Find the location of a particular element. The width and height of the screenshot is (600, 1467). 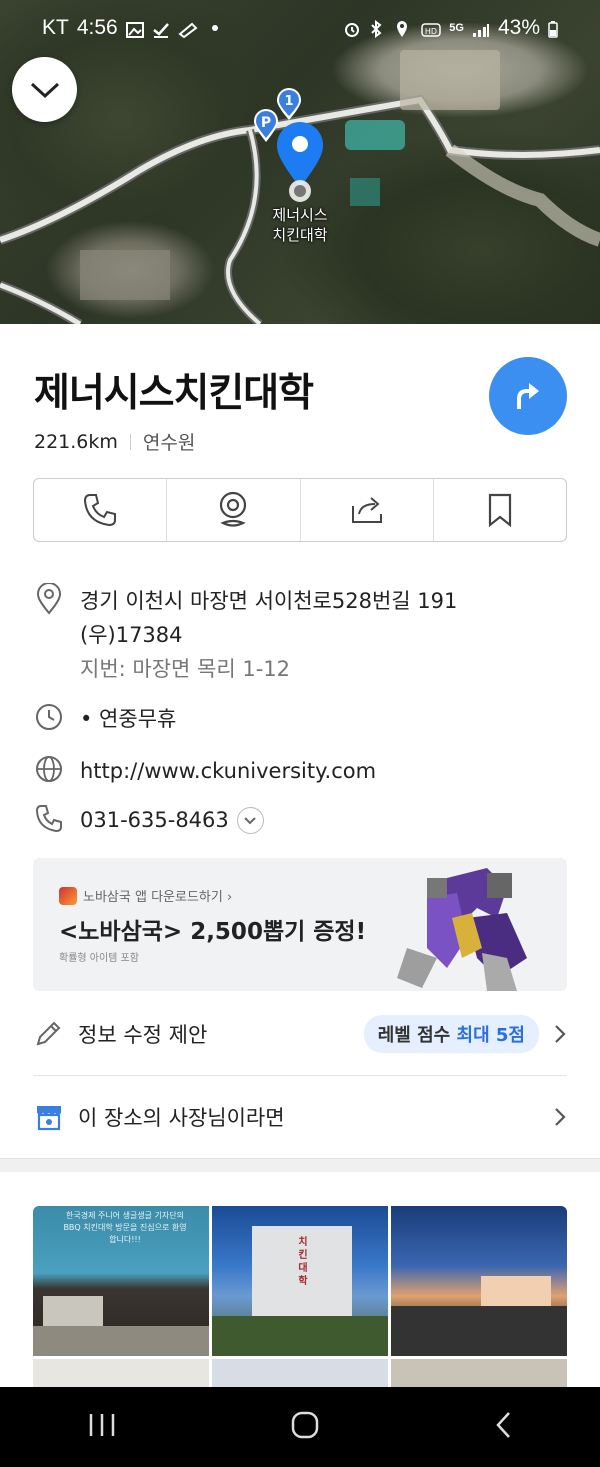

place-pin-icon is located at coordinates (300, 163).